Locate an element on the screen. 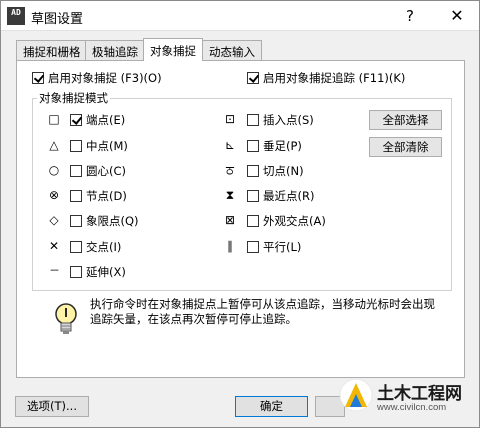 Image resolution: width=480 pixels, height=429 pixels. mode-tangent: 切点(N) is located at coordinates (275, 171).